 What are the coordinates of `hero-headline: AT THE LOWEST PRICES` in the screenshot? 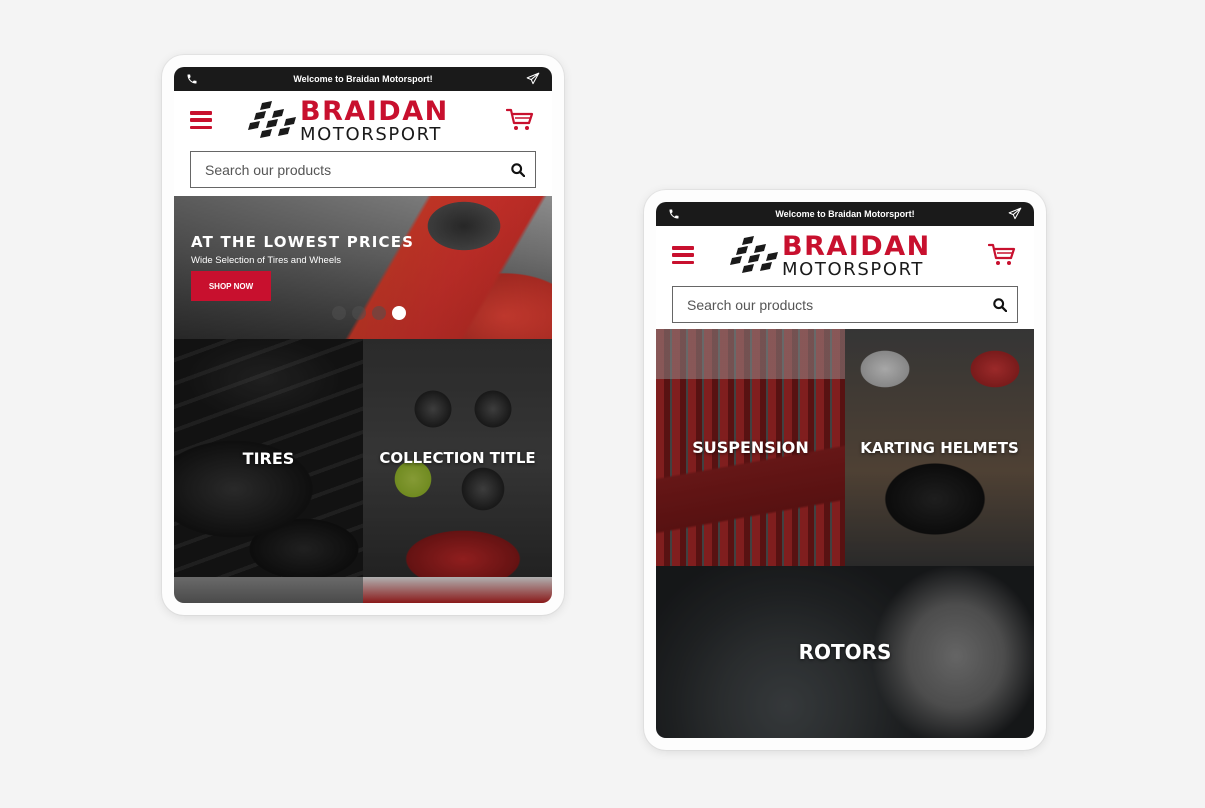 It's located at (303, 242).